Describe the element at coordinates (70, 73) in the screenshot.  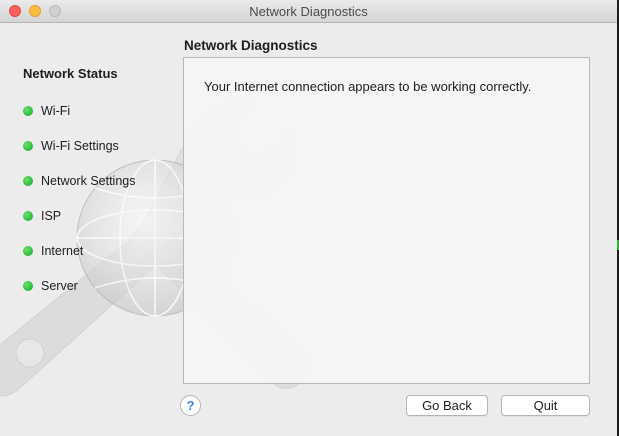
I see `sidebar-heading: Network Status` at that location.